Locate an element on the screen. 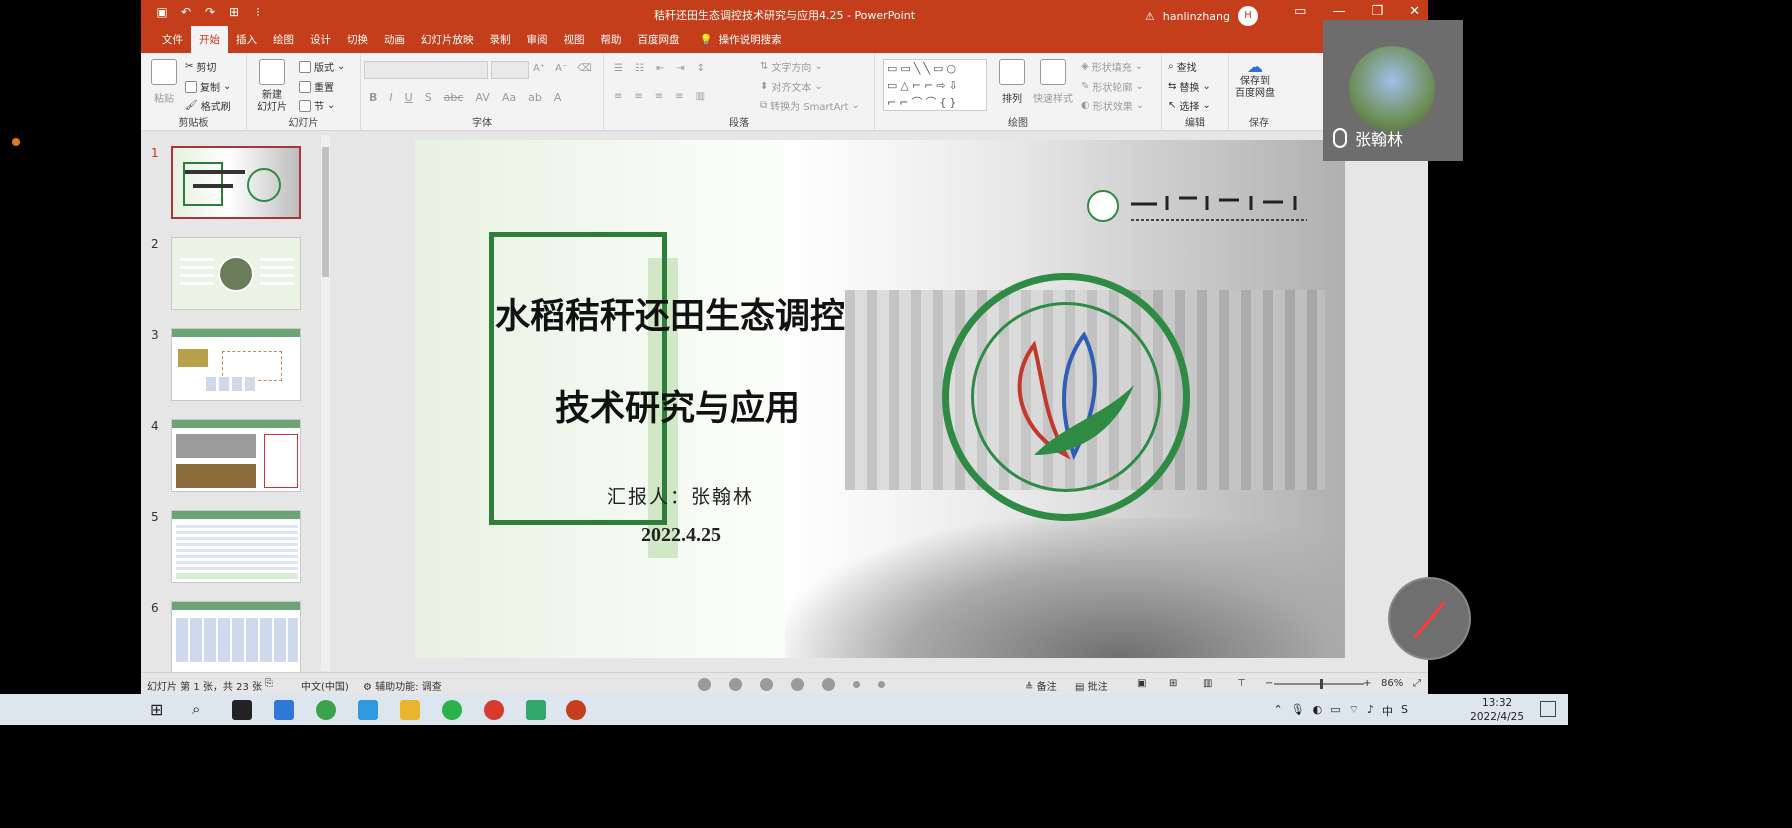 This screenshot has height=828, width=1792. strikethrough-icon: abc is located at coordinates (454, 97).